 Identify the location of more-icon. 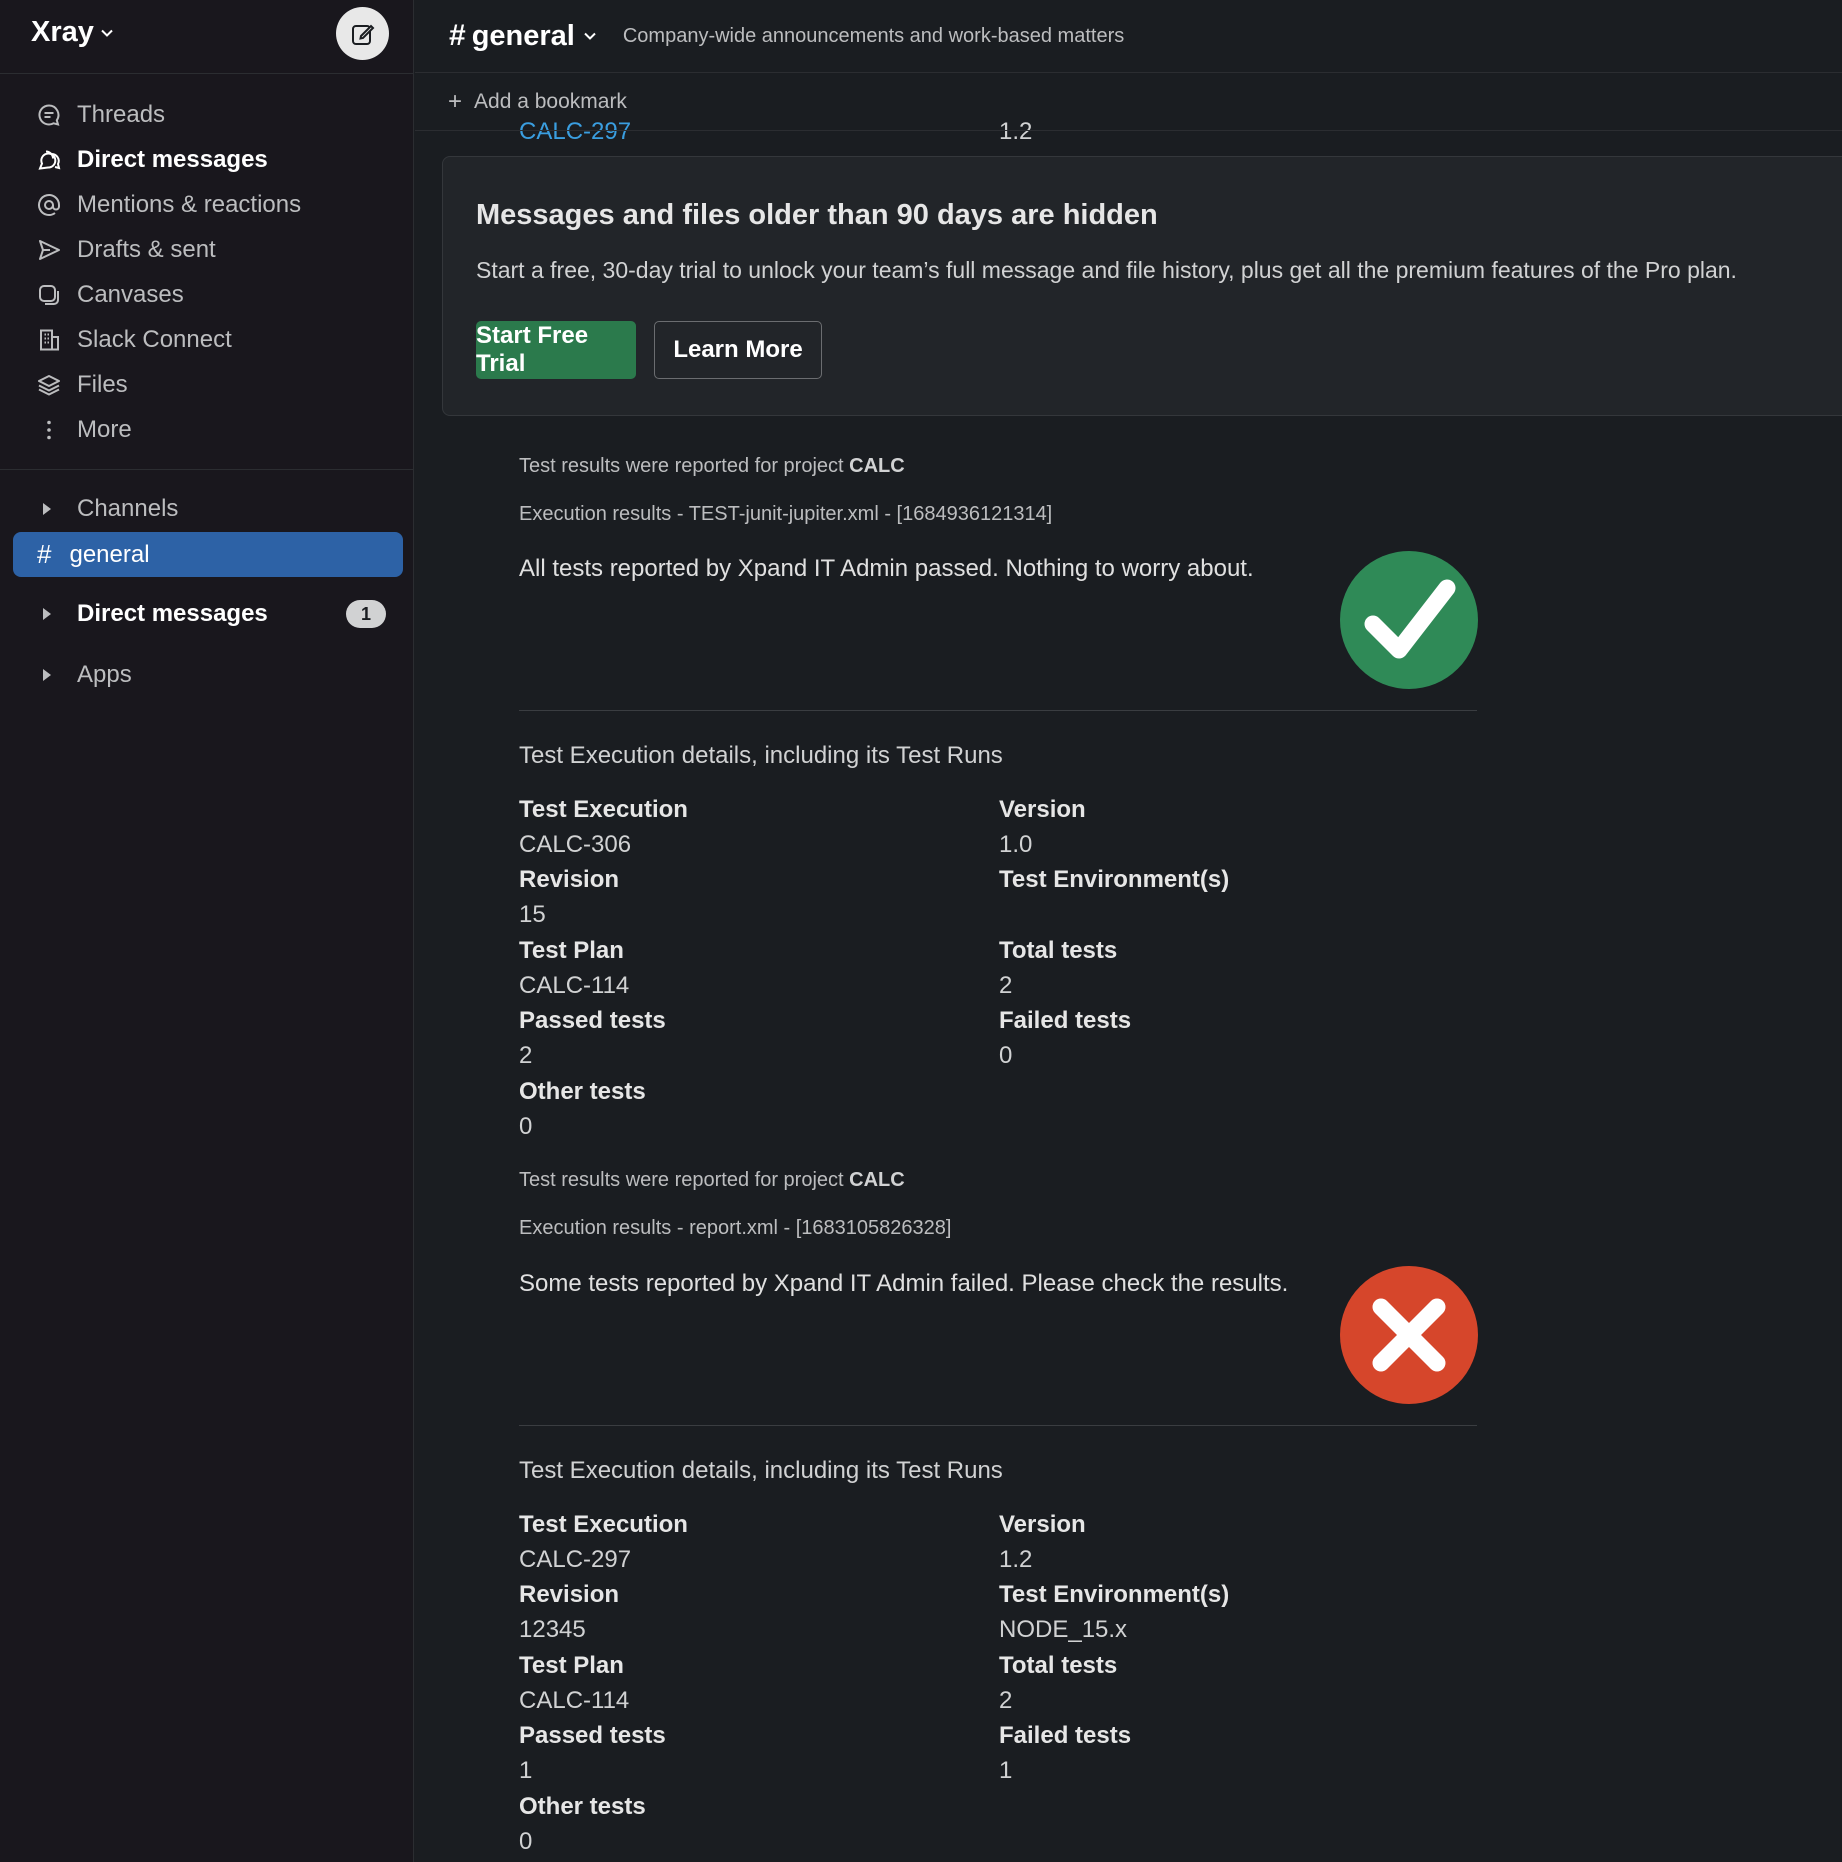
(49, 430).